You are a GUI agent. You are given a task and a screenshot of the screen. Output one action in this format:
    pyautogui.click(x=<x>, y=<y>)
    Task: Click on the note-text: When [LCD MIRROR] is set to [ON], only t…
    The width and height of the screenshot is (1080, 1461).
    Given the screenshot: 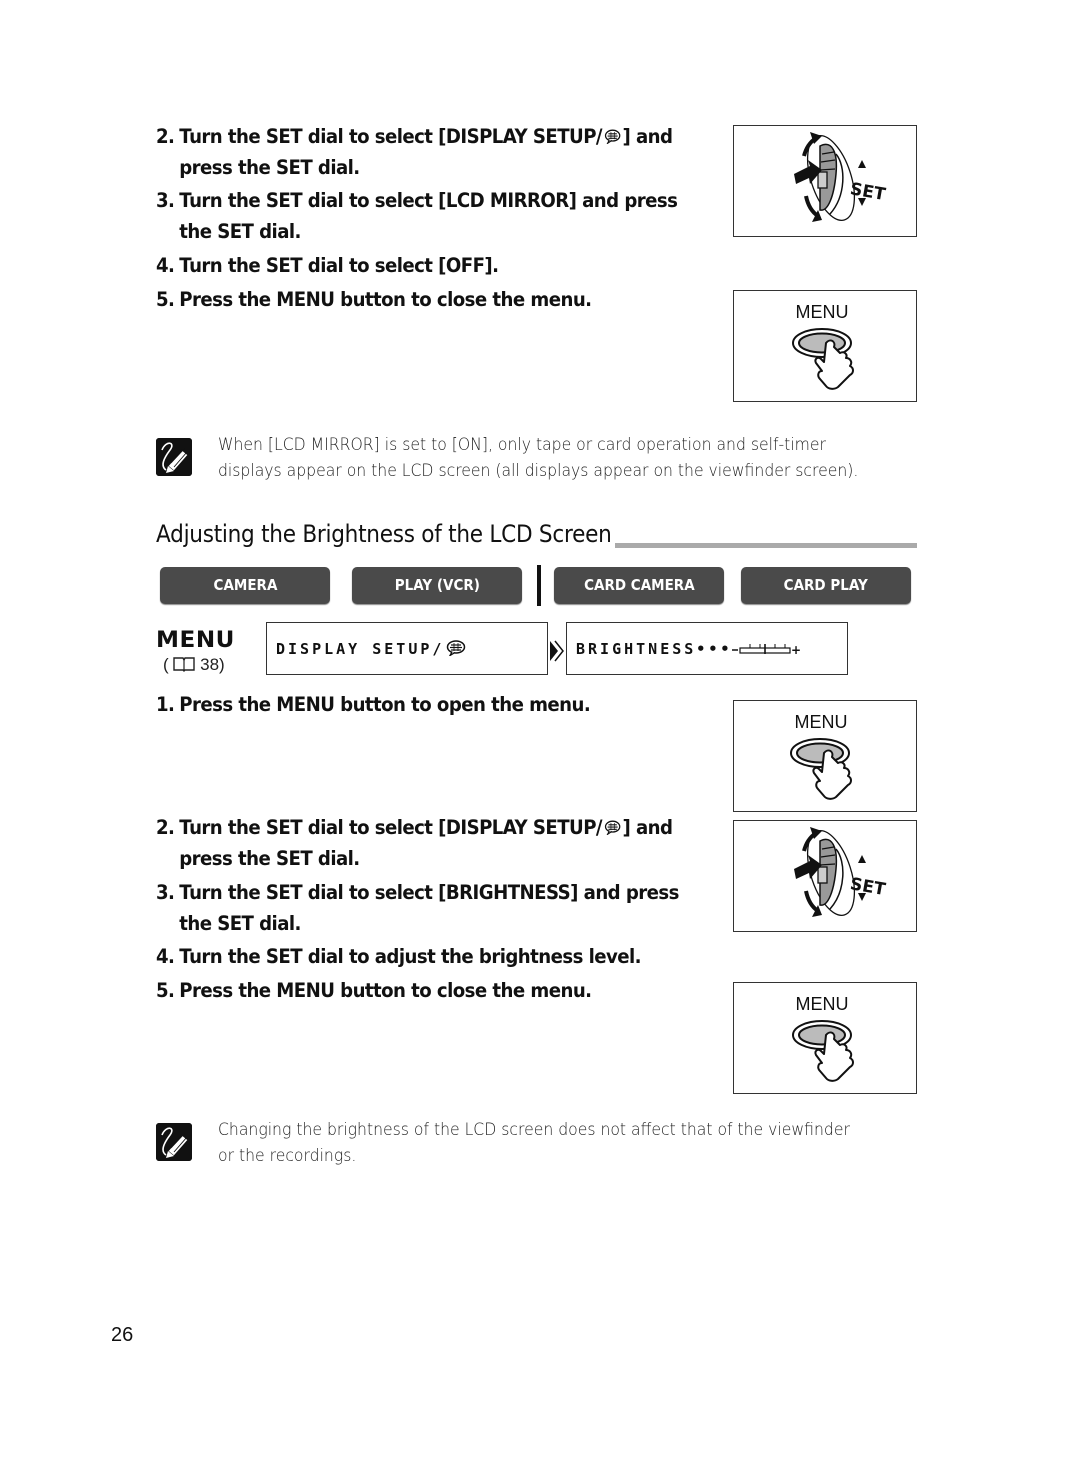 What is the action you would take?
    pyautogui.click(x=538, y=458)
    